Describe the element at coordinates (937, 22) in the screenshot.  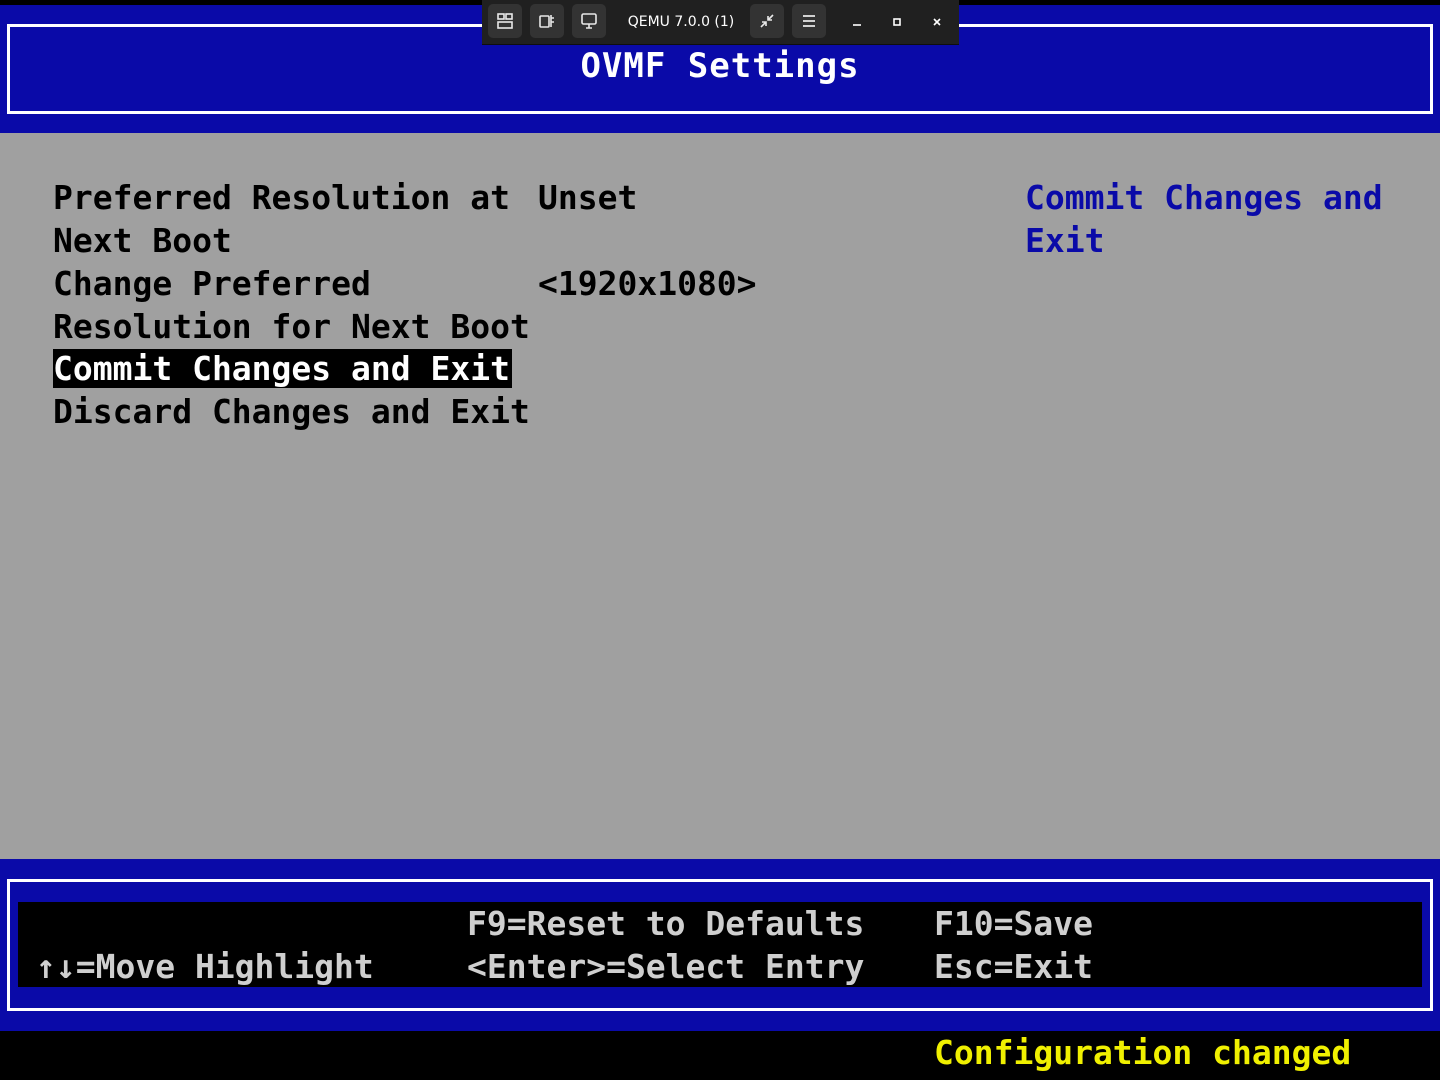
I see `close-icon` at that location.